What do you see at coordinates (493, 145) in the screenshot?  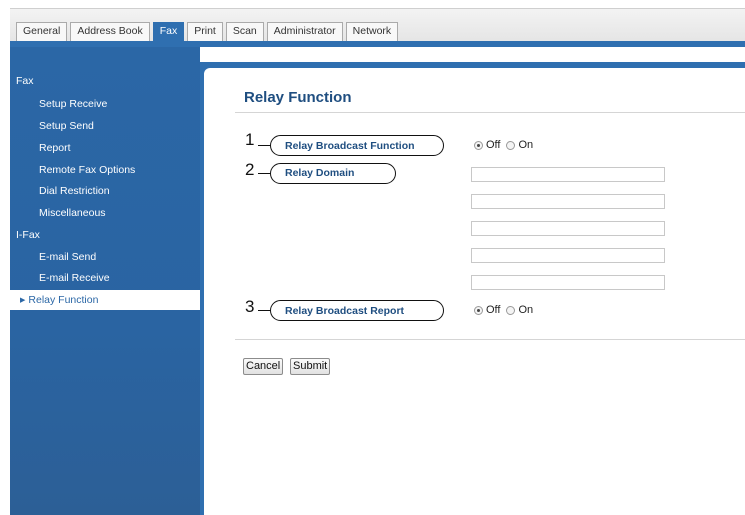 I see `relay-broadcast-function-off-label: Off` at bounding box center [493, 145].